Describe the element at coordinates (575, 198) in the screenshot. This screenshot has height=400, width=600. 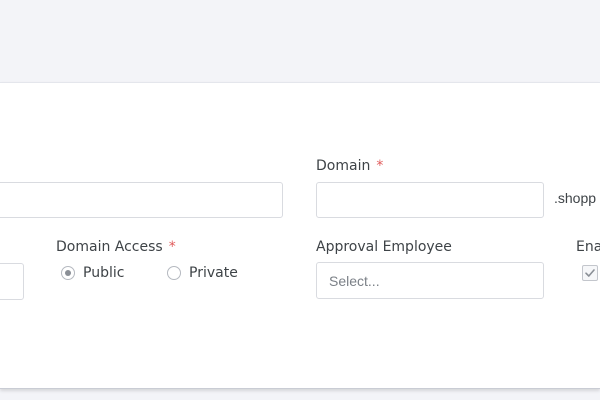
I see `domain-suffix: .shopp` at that location.